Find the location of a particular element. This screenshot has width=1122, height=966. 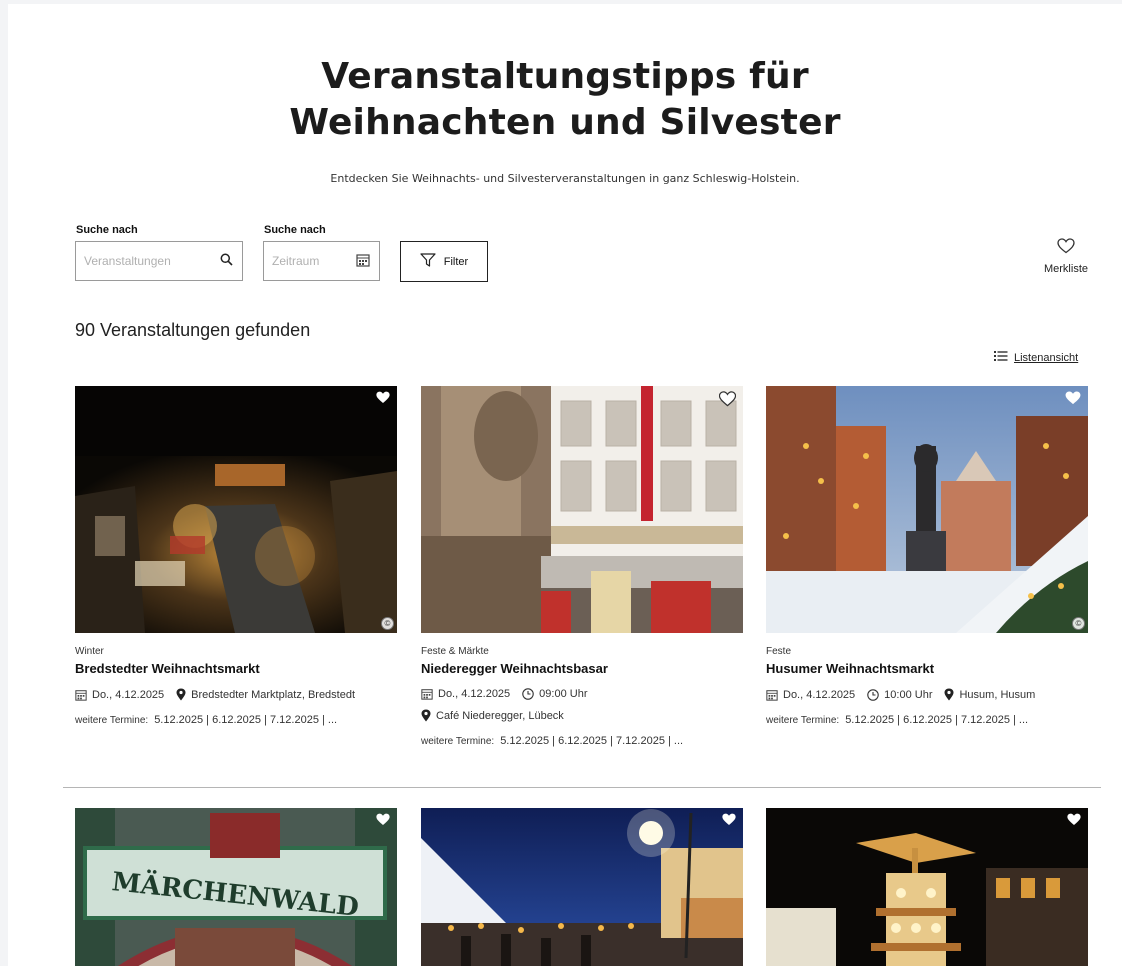

event-time-text: 10:00 Uhr is located at coordinates (908, 694).